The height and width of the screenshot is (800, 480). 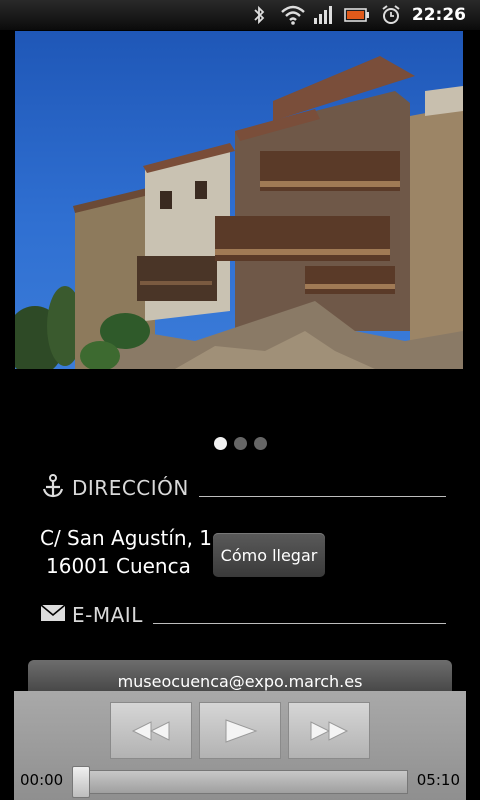 I want to click on como-llegar-button: Cómo llegar, so click(x=269, y=555).